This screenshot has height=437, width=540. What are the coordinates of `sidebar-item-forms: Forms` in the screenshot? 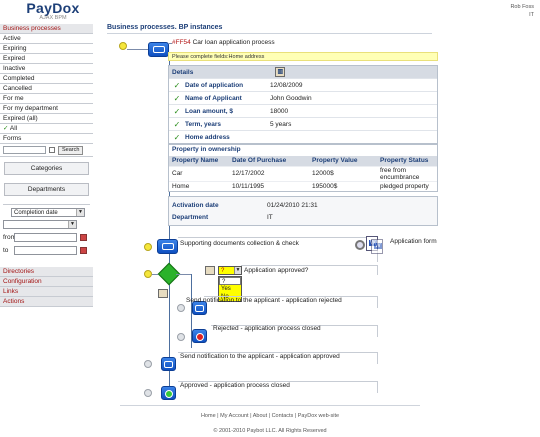 It's located at (46, 139).